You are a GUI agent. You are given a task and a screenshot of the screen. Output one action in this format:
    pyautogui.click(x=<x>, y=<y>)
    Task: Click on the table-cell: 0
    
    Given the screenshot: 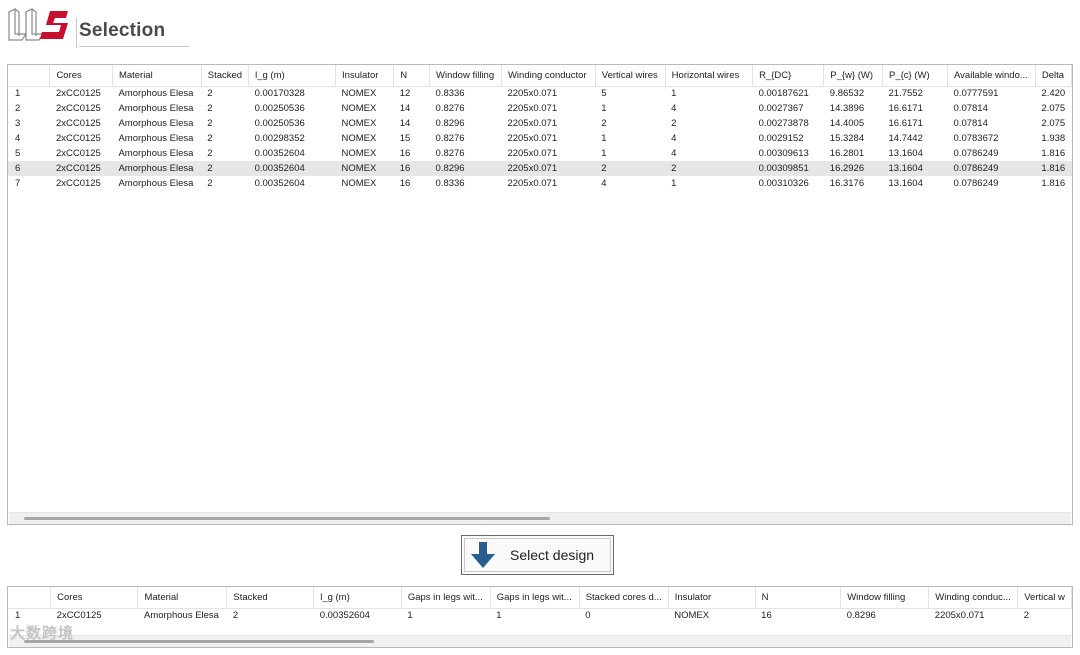 What is the action you would take?
    pyautogui.click(x=623, y=615)
    